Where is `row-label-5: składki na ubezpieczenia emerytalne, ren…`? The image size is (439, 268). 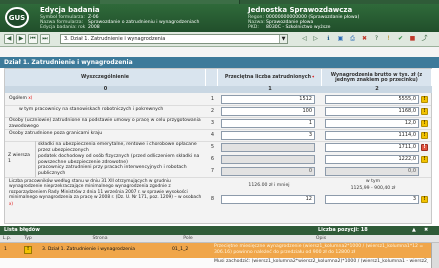
row-label-5: składki na ubezpieczenia emerytalne, ren… is located at coordinates (117, 147).